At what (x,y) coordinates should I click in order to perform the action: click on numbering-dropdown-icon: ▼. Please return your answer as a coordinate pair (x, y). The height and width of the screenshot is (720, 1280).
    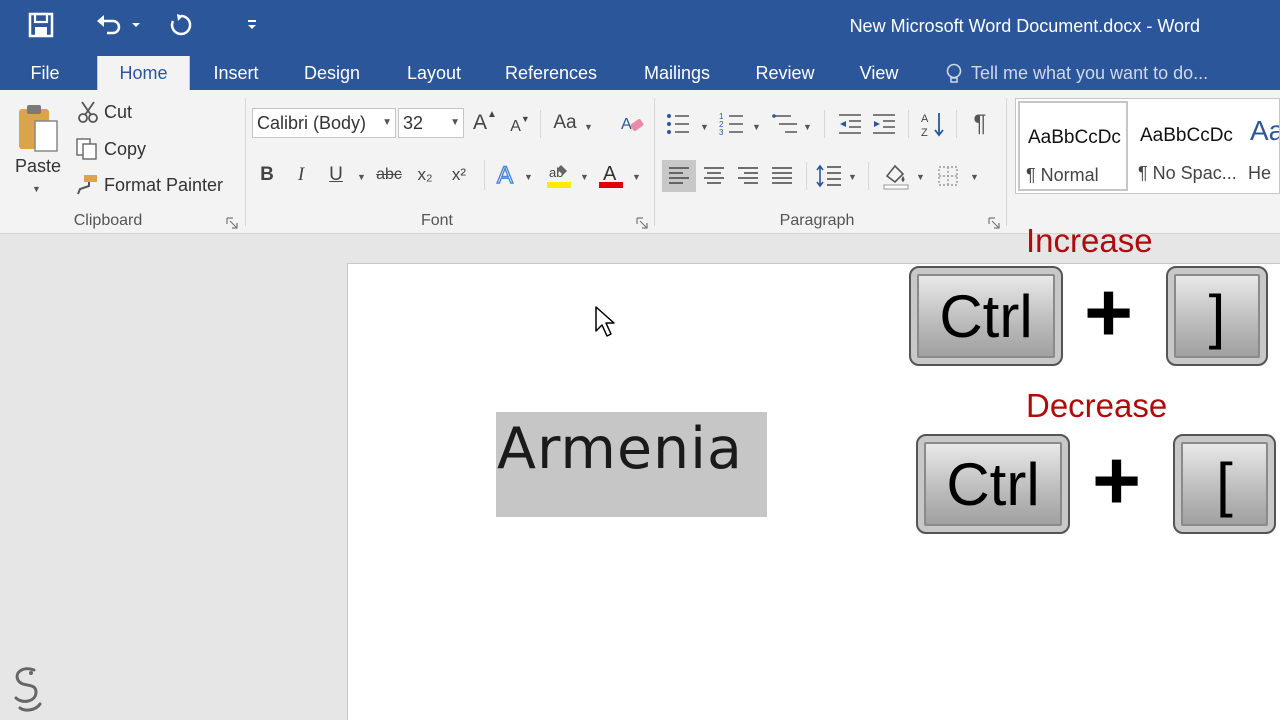
    Looking at the image, I should click on (756, 127).